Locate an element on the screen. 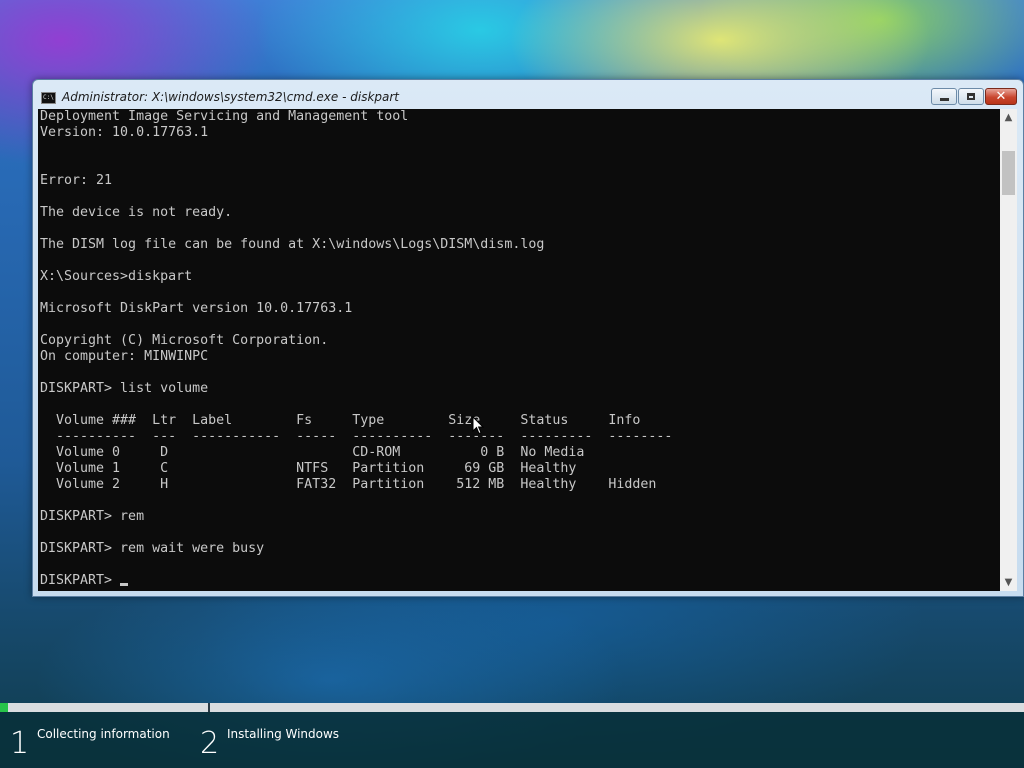  setup-progress-bar is located at coordinates (512, 709).